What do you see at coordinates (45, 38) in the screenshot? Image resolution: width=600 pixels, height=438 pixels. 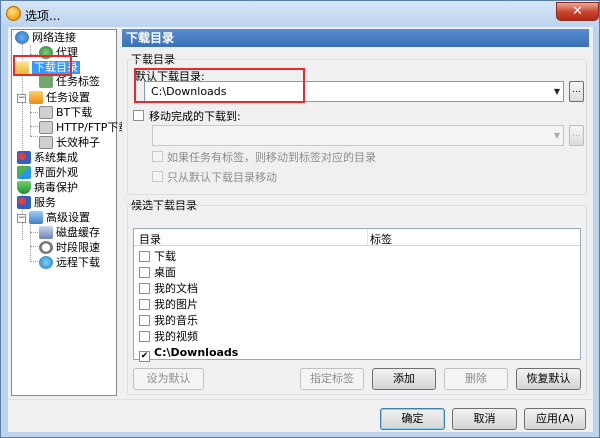 I see `tree-item-network: 网络连接` at bounding box center [45, 38].